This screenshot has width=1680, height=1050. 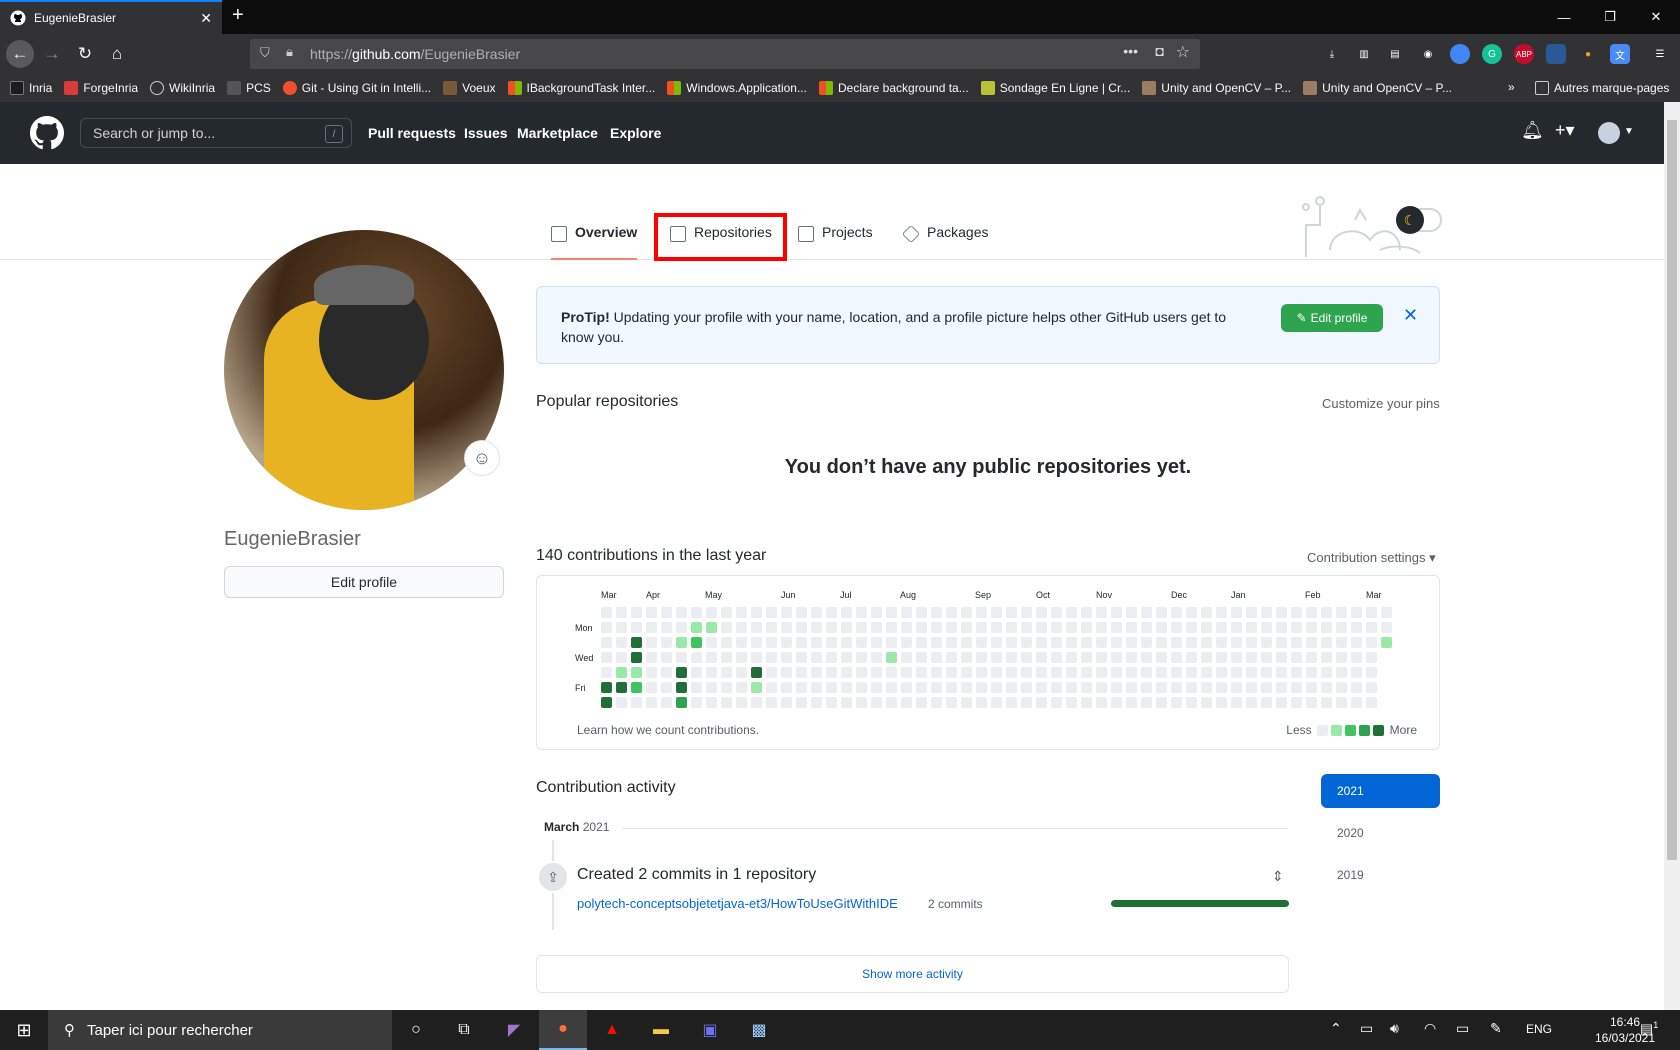 What do you see at coordinates (1609, 133) in the screenshot?
I see `user-avatar-icon` at bounding box center [1609, 133].